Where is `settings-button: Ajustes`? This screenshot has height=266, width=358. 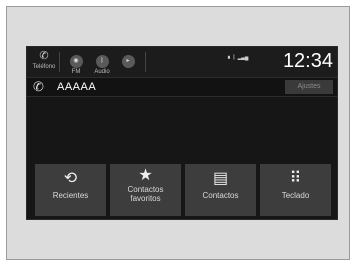 settings-button: Ajustes is located at coordinates (309, 87).